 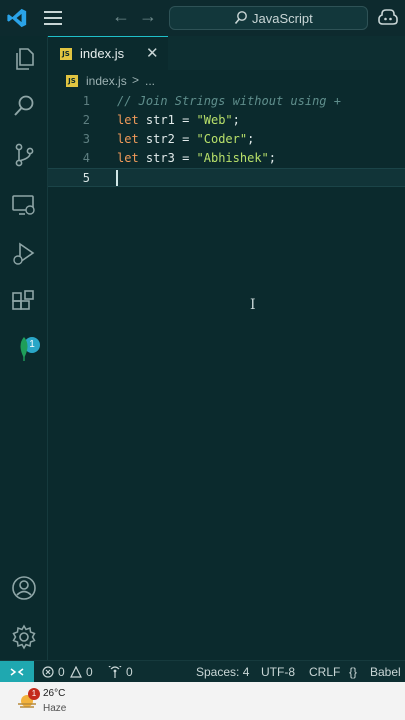 What do you see at coordinates (86, 120) in the screenshot?
I see `line-number: 2` at bounding box center [86, 120].